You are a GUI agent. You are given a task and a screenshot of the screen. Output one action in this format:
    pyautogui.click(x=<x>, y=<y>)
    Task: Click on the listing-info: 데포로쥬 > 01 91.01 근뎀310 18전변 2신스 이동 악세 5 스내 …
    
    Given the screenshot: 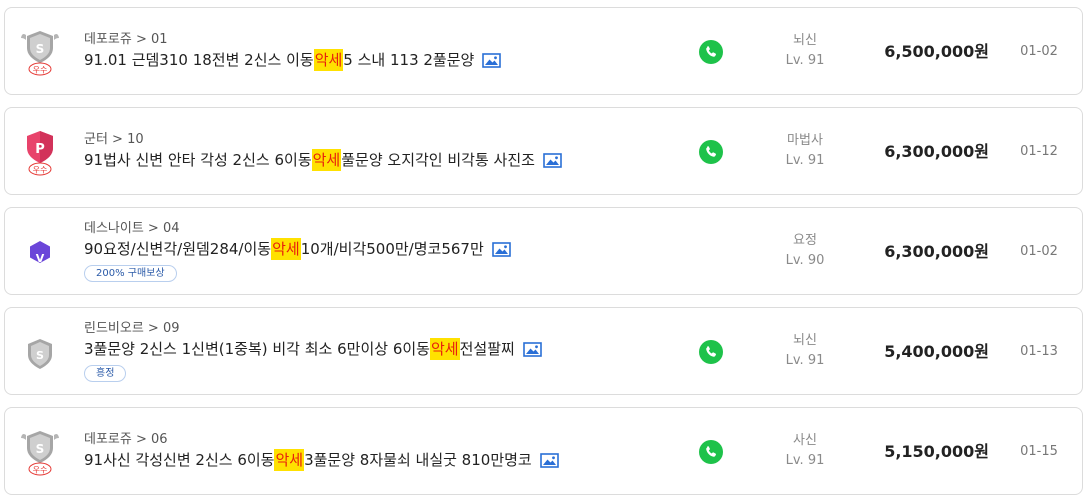 What is the action you would take?
    pyautogui.click(x=374, y=51)
    